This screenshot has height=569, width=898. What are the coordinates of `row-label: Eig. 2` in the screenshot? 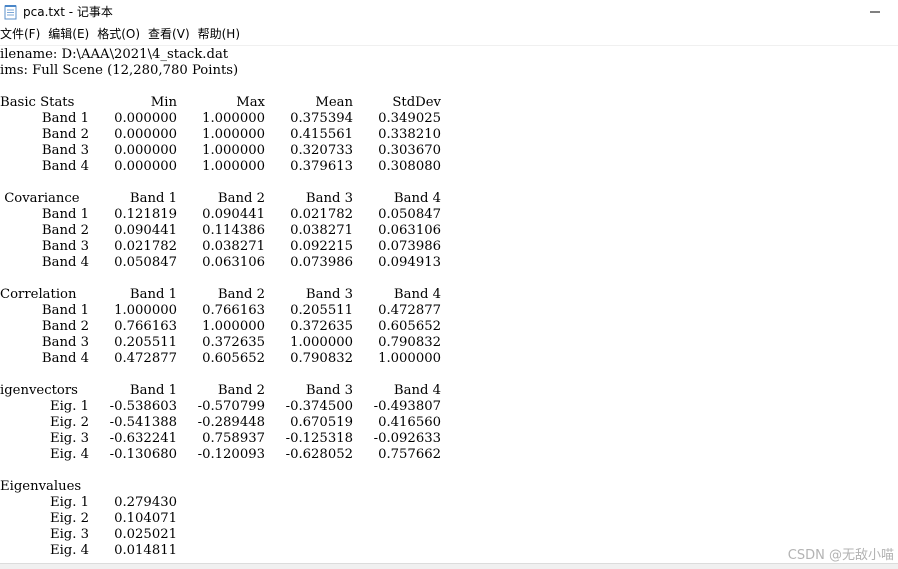 It's located at (69, 518).